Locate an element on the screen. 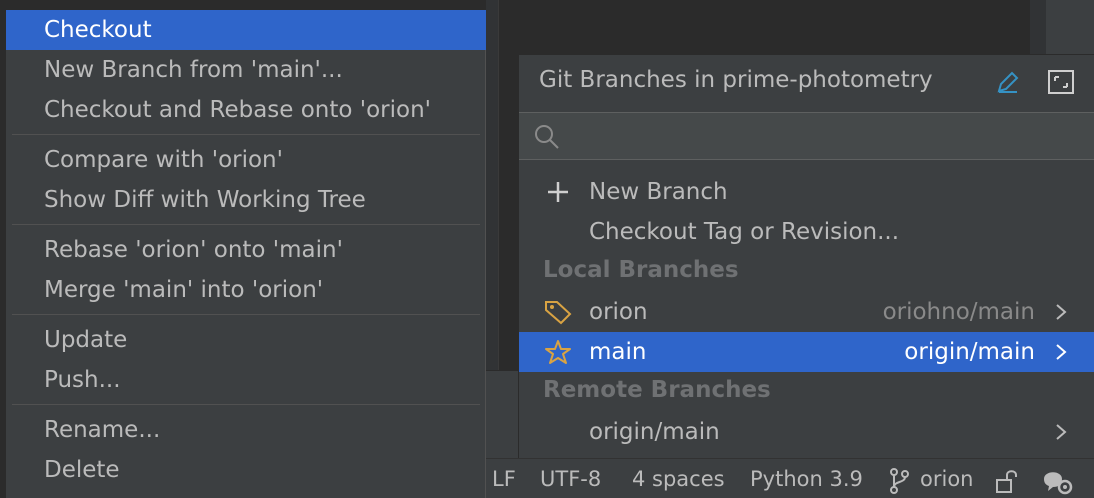 The image size is (1094, 498). branch-item-main: main origin/main is located at coordinates (806, 352).